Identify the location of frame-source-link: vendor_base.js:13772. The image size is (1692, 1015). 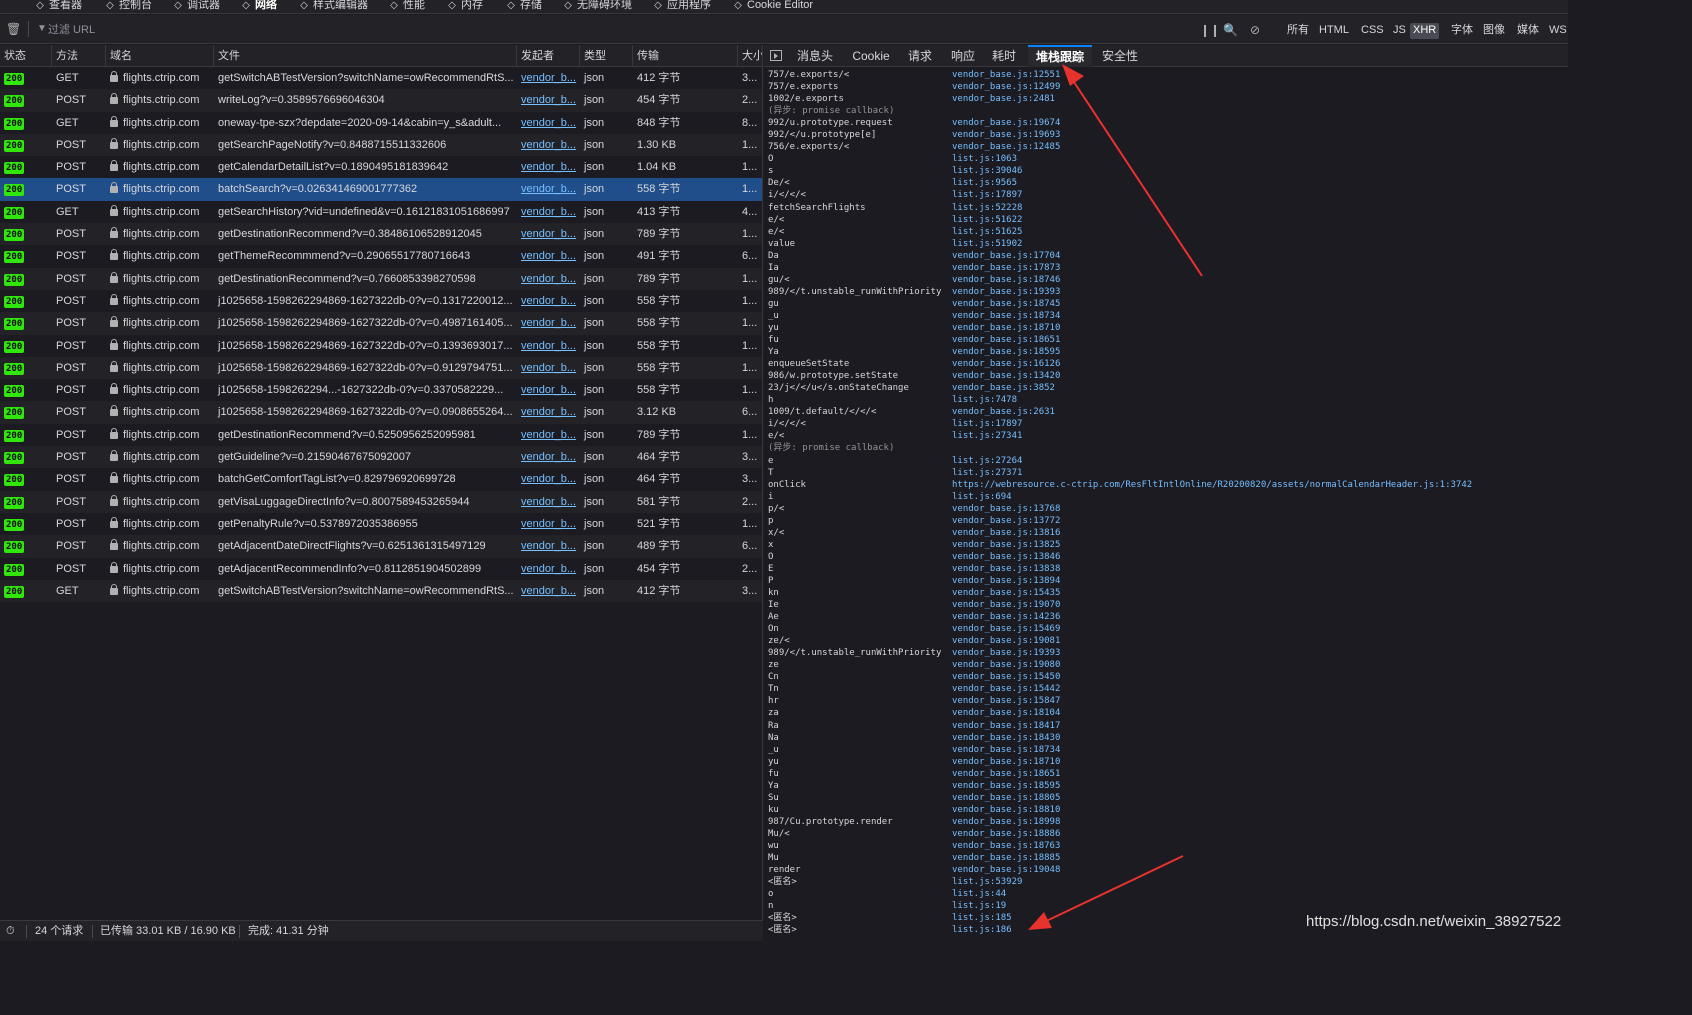
(1006, 521).